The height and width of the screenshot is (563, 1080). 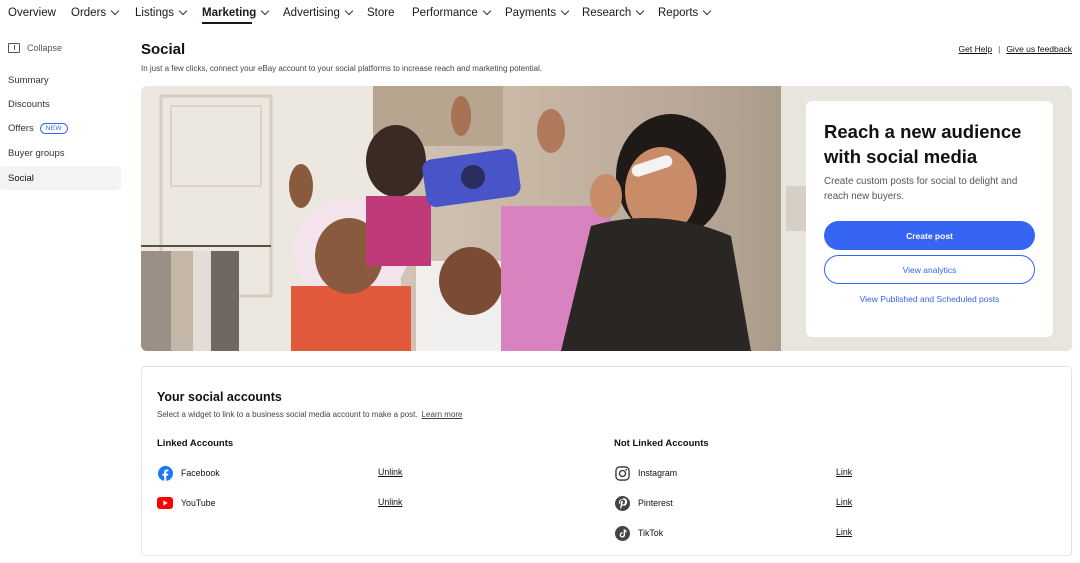 What do you see at coordinates (36, 153) in the screenshot?
I see `sidebar-item-label: Buyer groups` at bounding box center [36, 153].